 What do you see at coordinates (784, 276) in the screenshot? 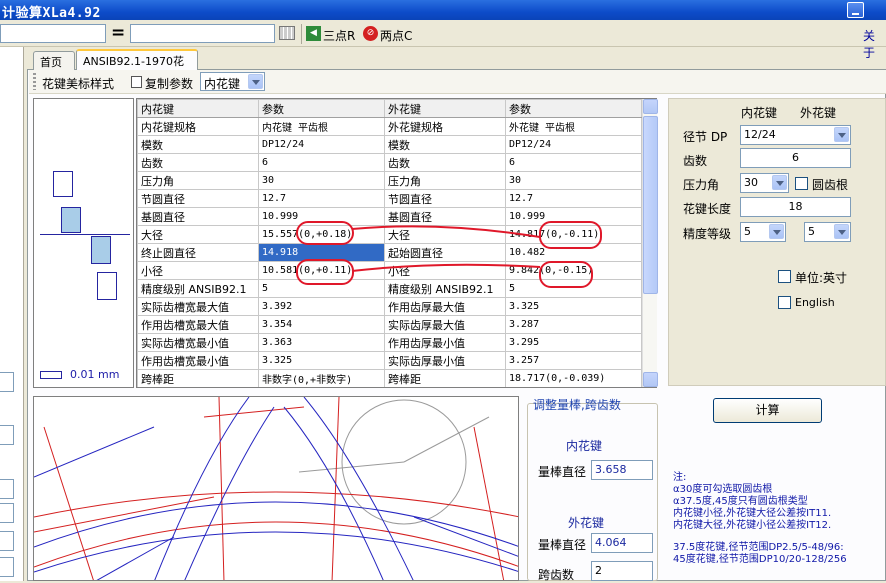
I see `unit-inch-checkbox` at bounding box center [784, 276].